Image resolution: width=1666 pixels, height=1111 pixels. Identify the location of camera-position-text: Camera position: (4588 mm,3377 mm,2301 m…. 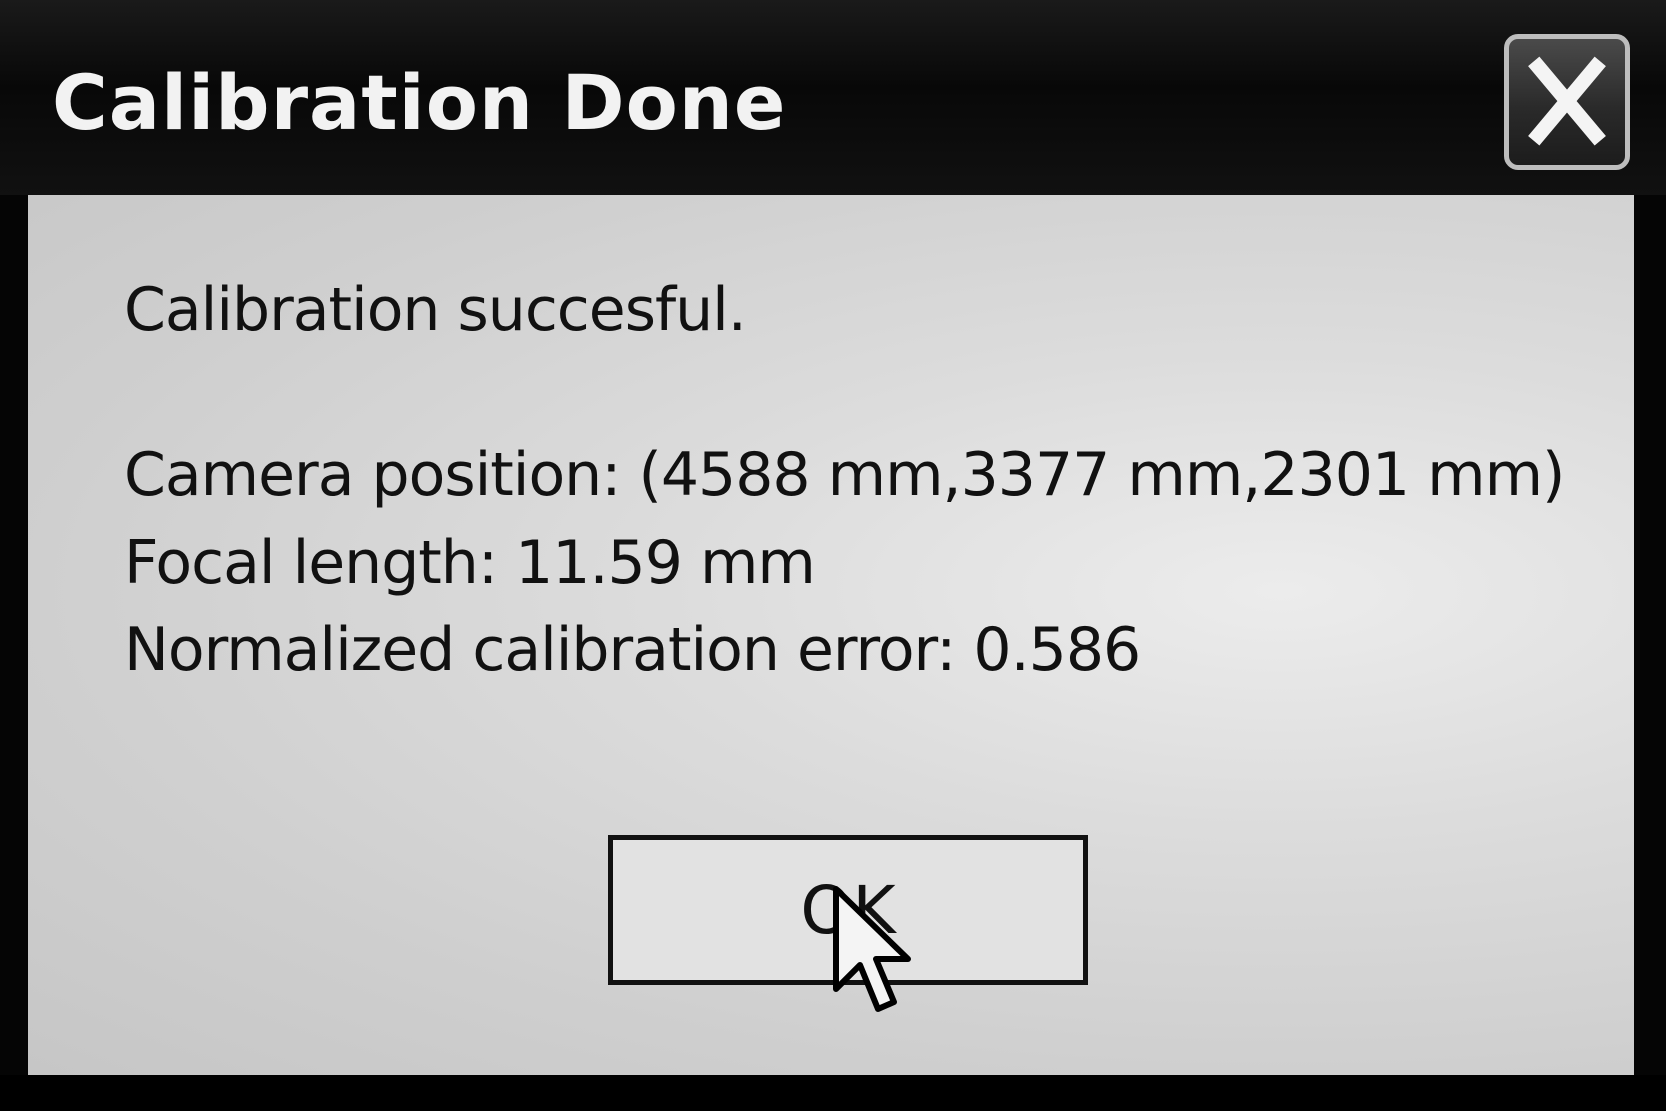
(844, 475).